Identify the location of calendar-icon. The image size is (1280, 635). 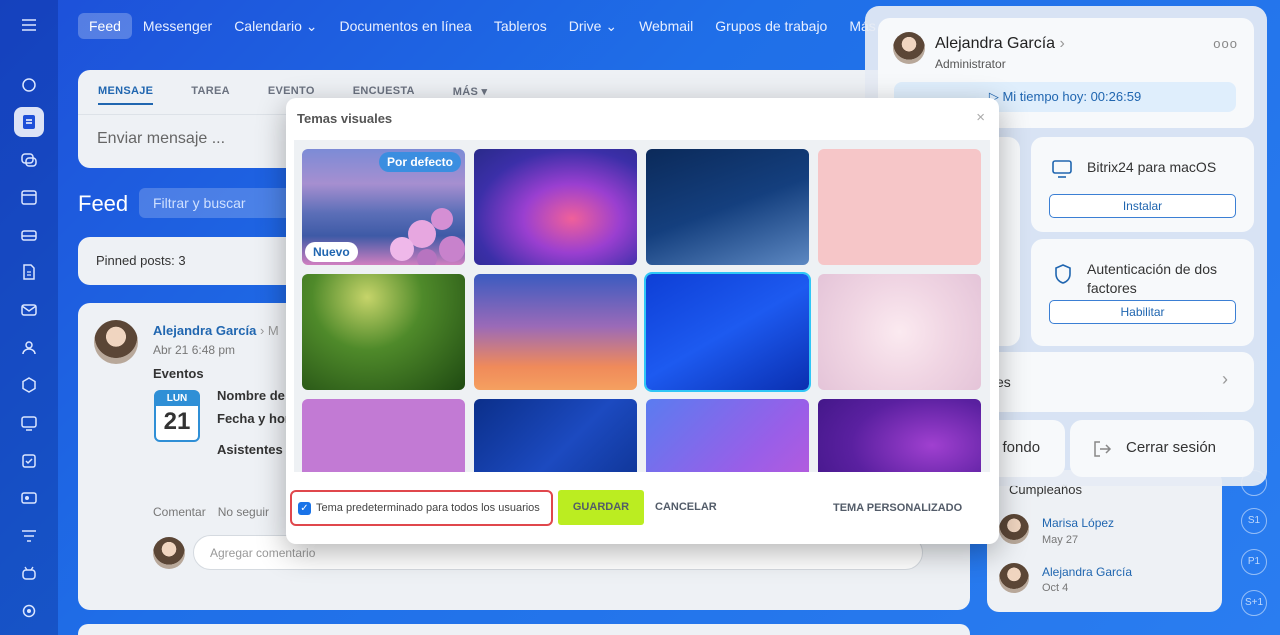
(29, 197).